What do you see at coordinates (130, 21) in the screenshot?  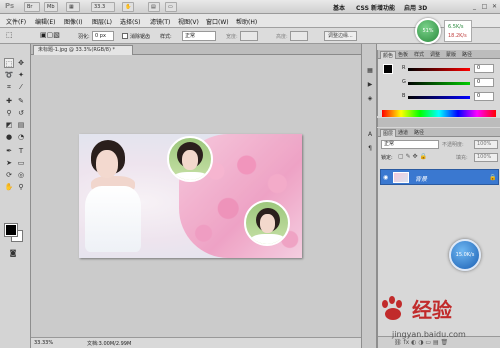 I see `menu-select: 选择(S)` at bounding box center [130, 21].